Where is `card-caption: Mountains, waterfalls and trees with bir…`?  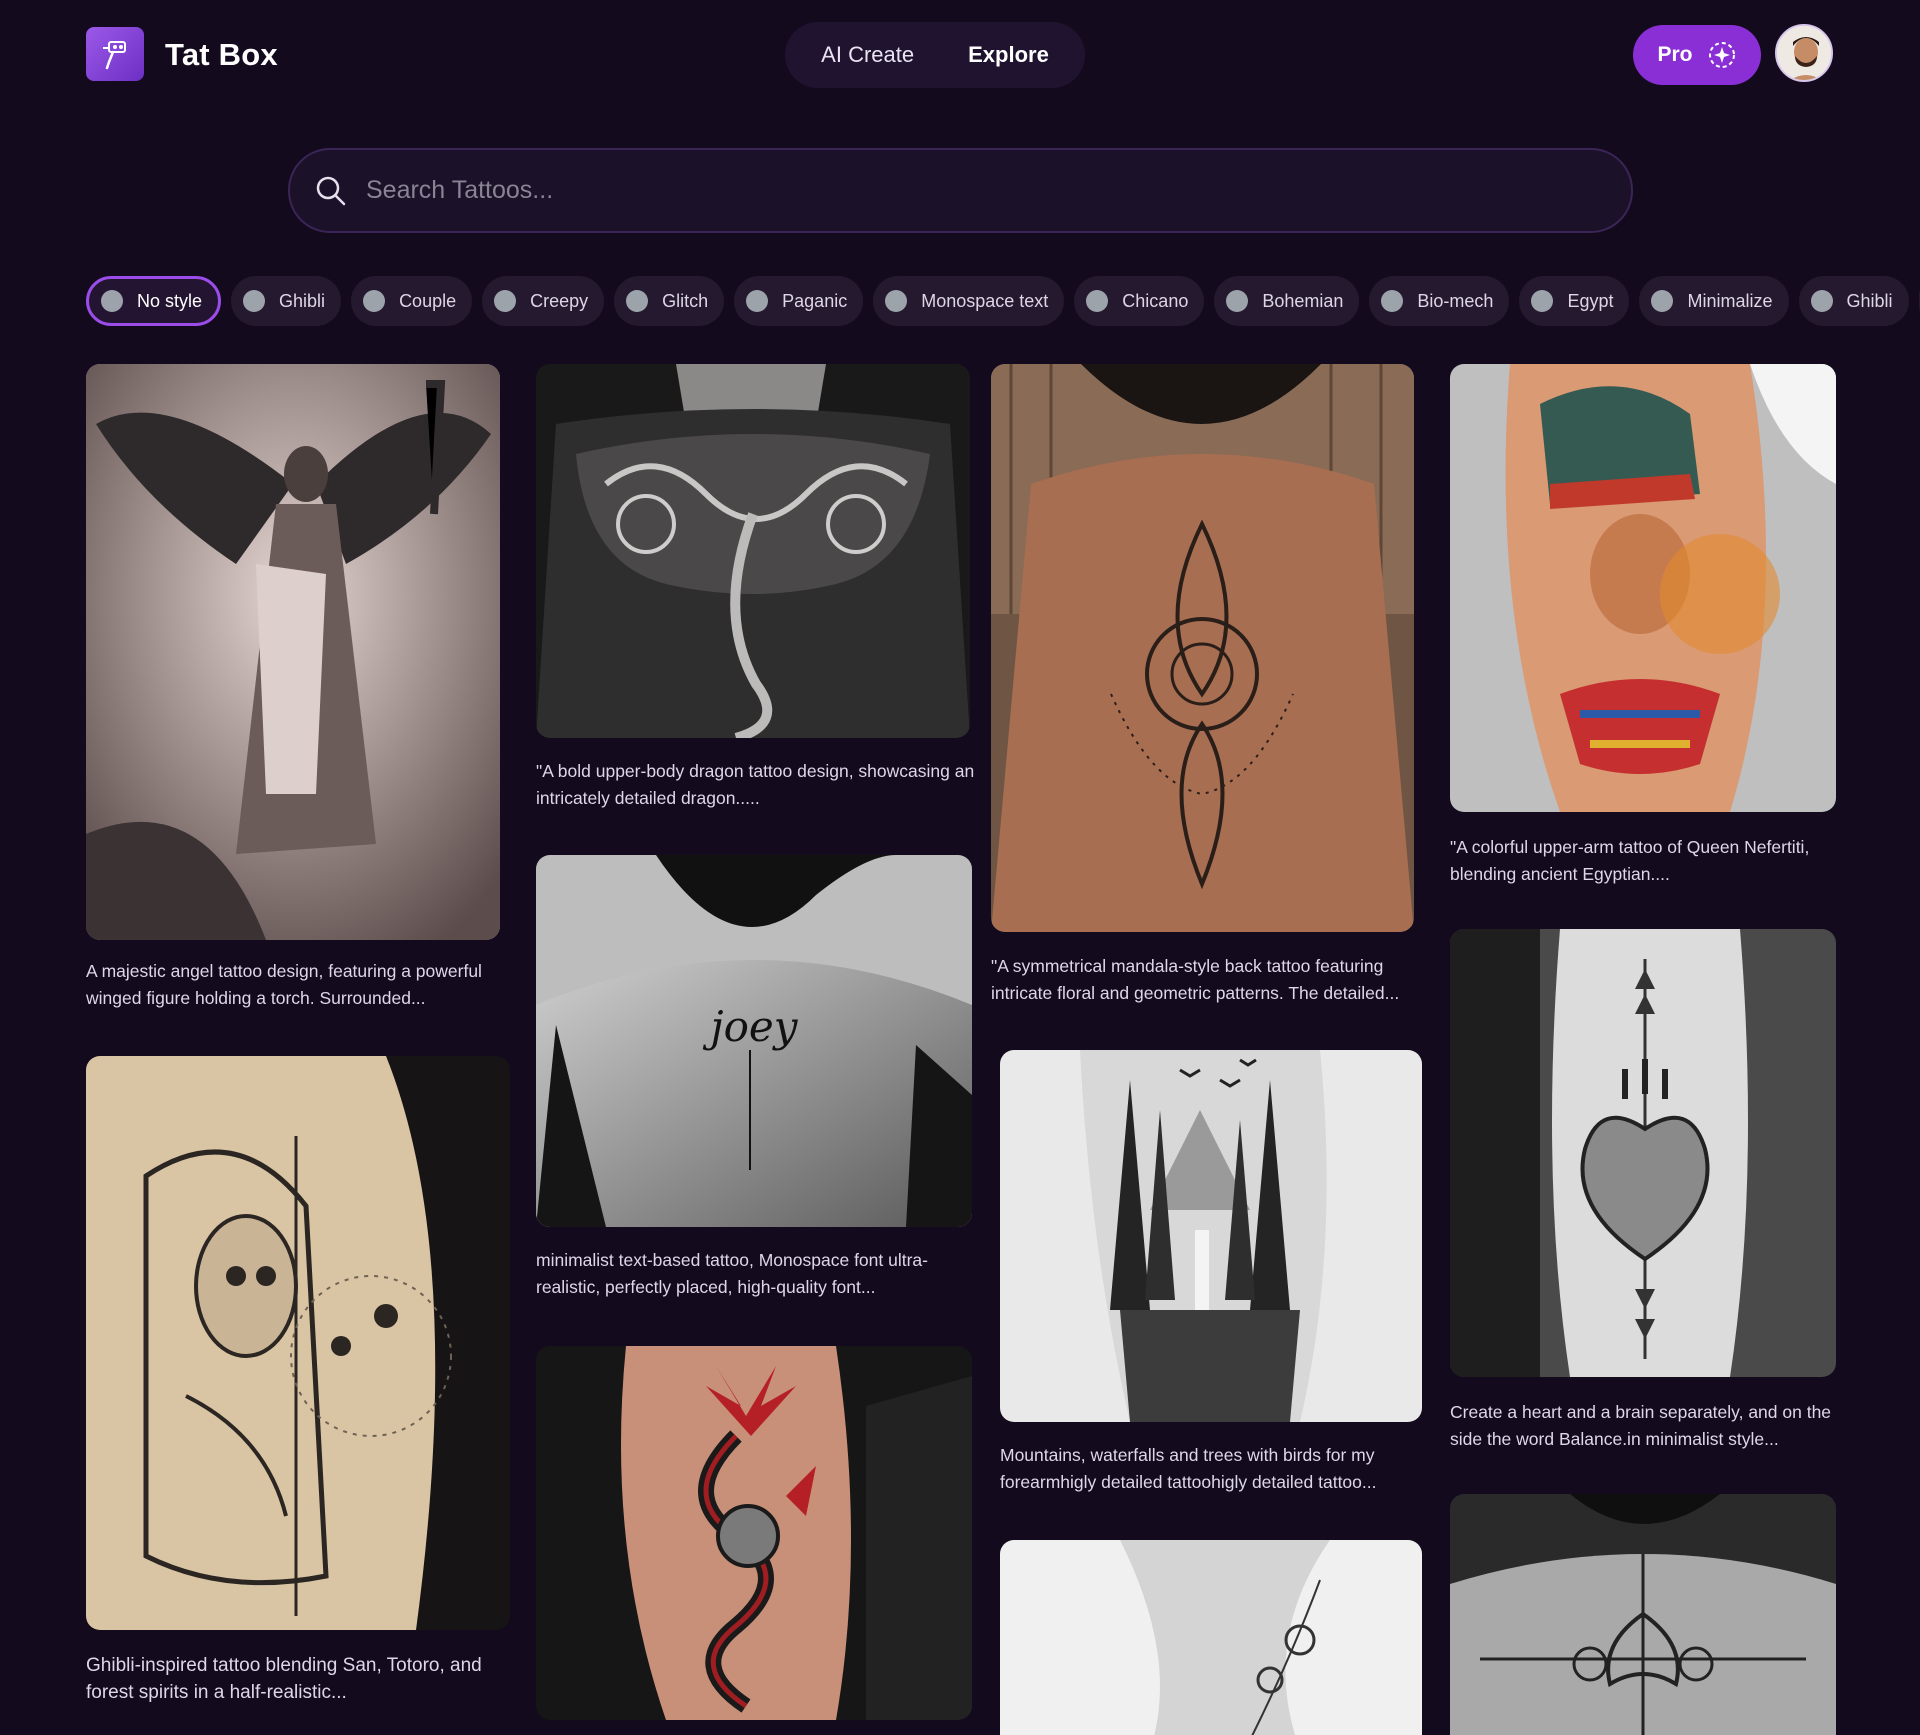 card-caption: Mountains, waterfalls and trees with bir… is located at coordinates (1188, 1468).